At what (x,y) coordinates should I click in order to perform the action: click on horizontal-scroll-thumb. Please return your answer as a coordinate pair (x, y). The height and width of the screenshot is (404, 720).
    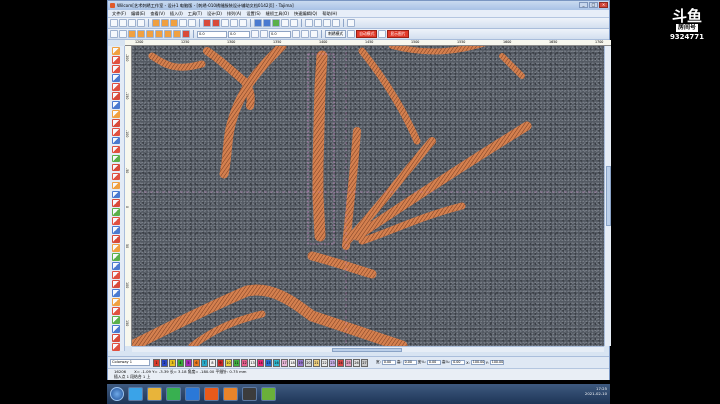
    Looking at the image, I should click on (367, 350).